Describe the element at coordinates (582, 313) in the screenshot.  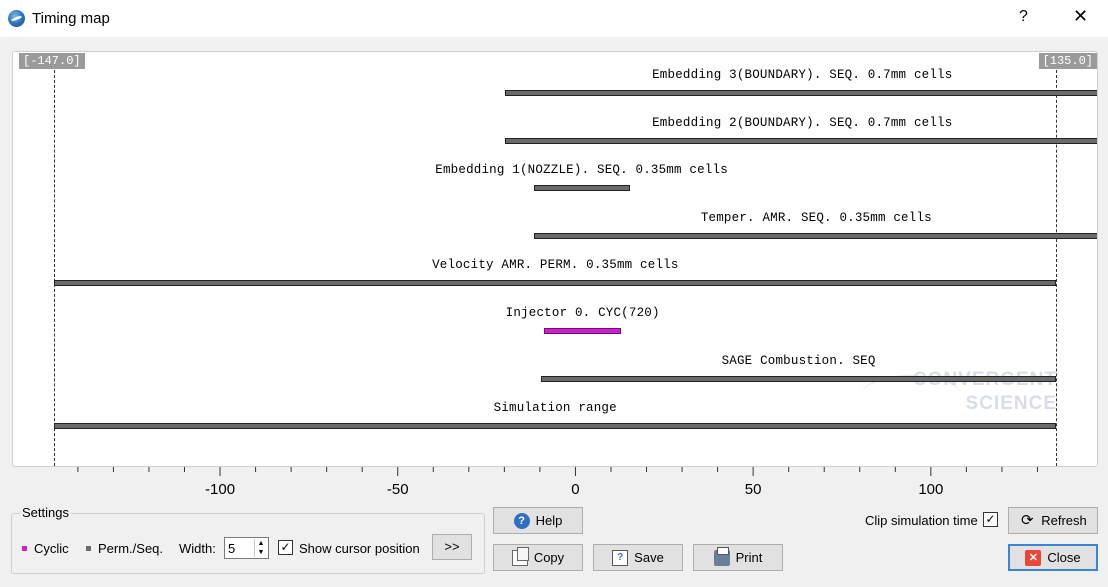
I see `timing-bar-label: Injector 0. CYC(720)` at that location.